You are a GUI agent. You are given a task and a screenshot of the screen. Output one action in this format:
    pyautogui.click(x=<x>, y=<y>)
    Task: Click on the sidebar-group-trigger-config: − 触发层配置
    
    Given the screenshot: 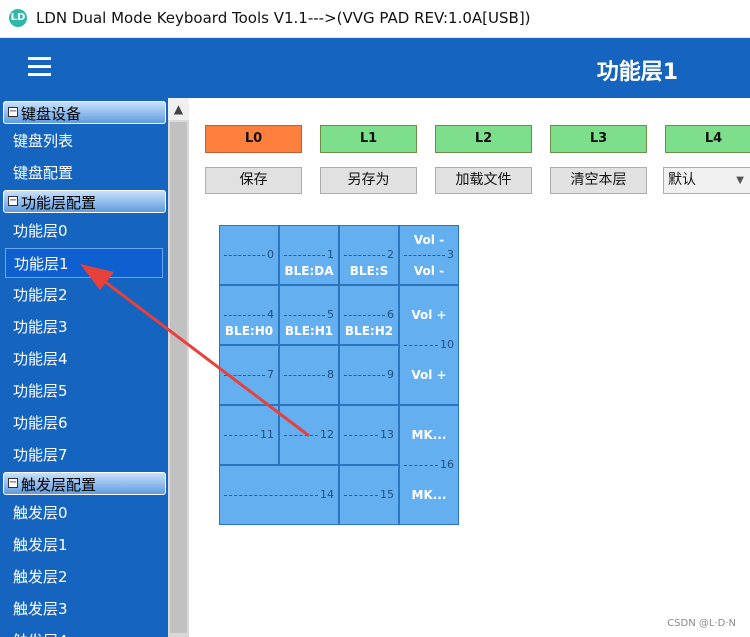 What is the action you would take?
    pyautogui.click(x=84, y=483)
    